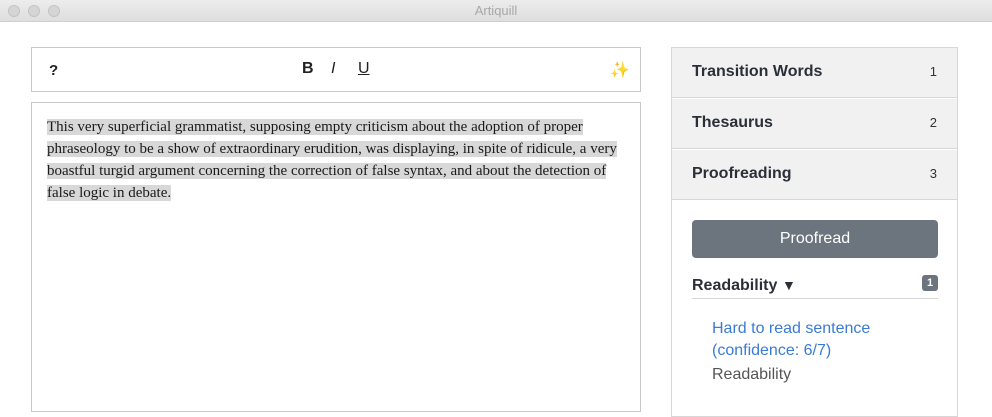 This screenshot has width=992, height=417. What do you see at coordinates (757, 71) in the screenshot?
I see `accordion-label: Transition Words` at bounding box center [757, 71].